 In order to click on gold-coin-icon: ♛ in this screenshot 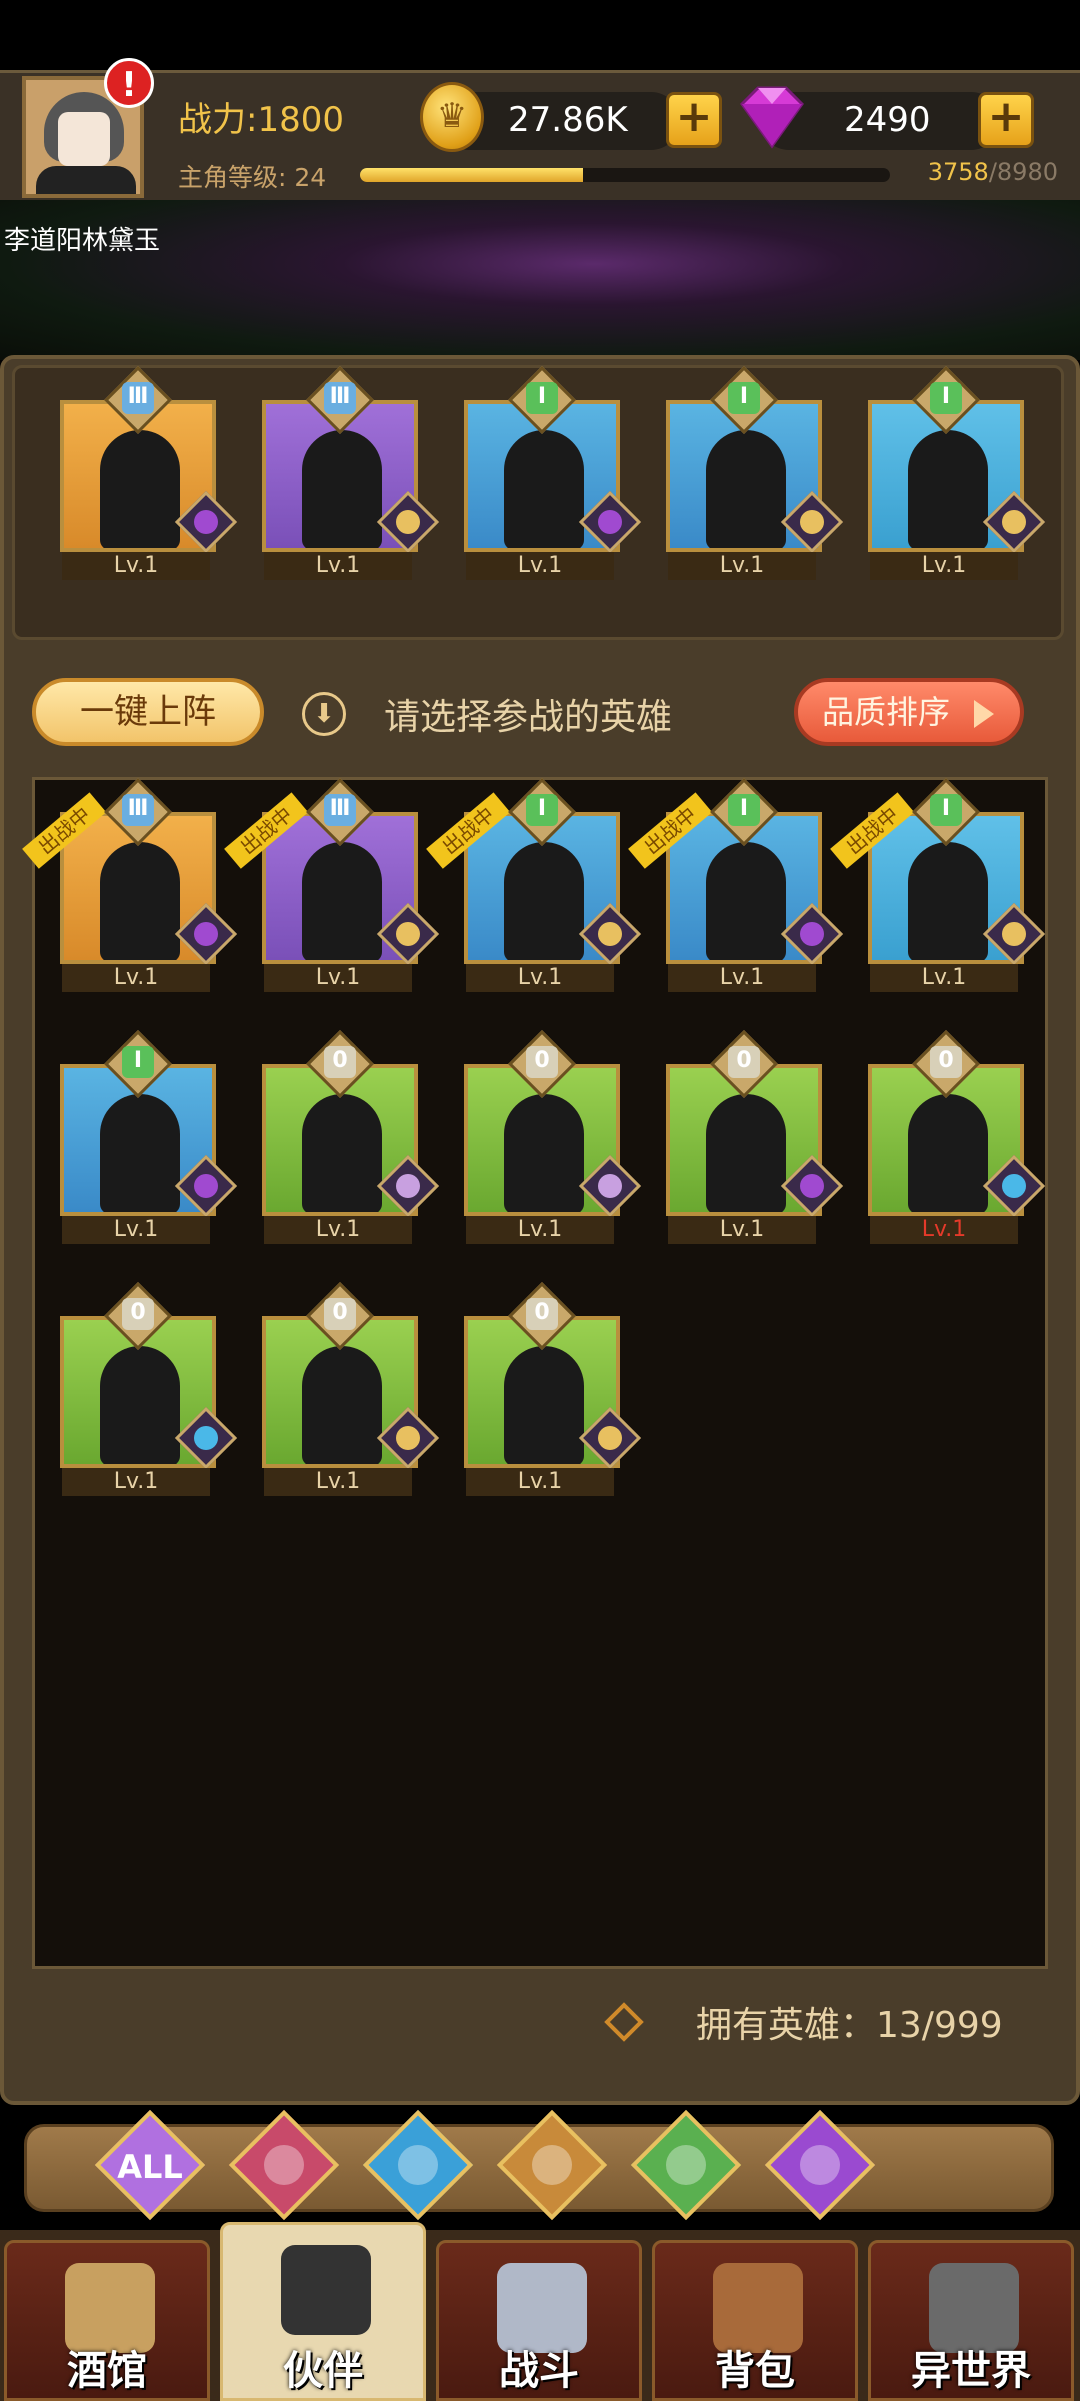, I will do `click(452, 117)`.